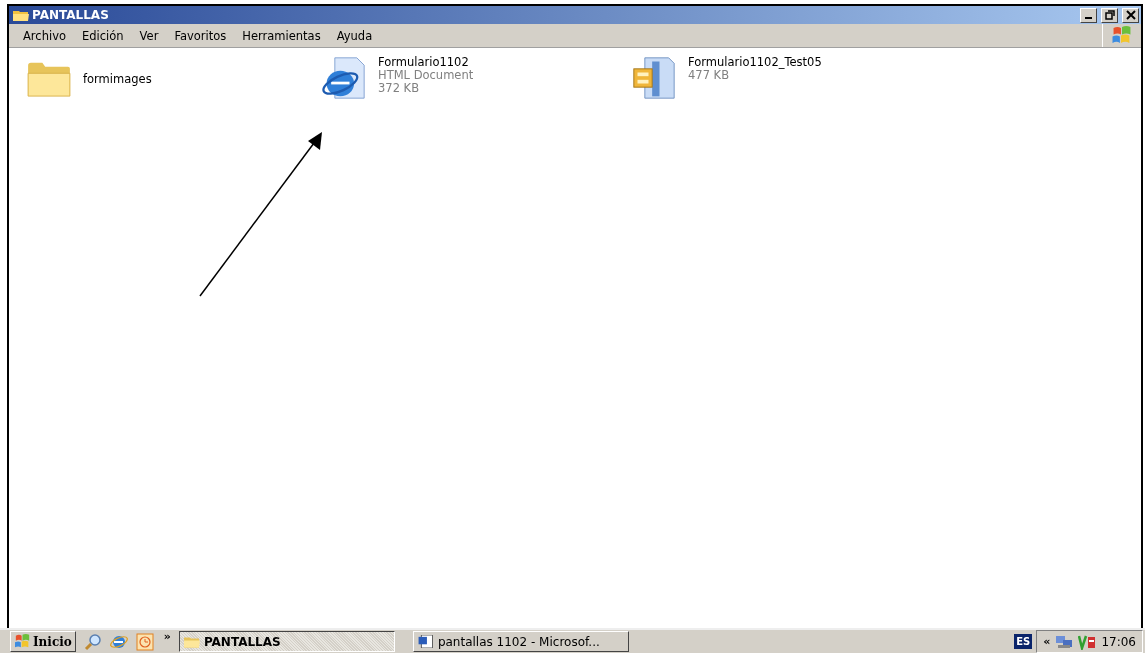 This screenshot has width=1145, height=653. I want to click on file-detail: 372 KB, so click(399, 88).